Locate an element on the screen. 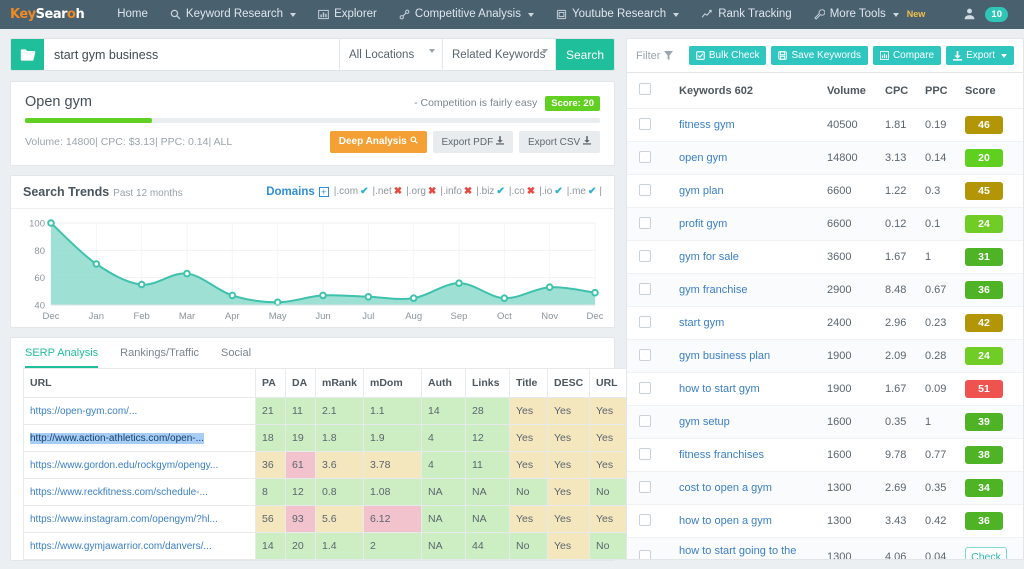  domain-io: |.io ✔ is located at coordinates (551, 191).